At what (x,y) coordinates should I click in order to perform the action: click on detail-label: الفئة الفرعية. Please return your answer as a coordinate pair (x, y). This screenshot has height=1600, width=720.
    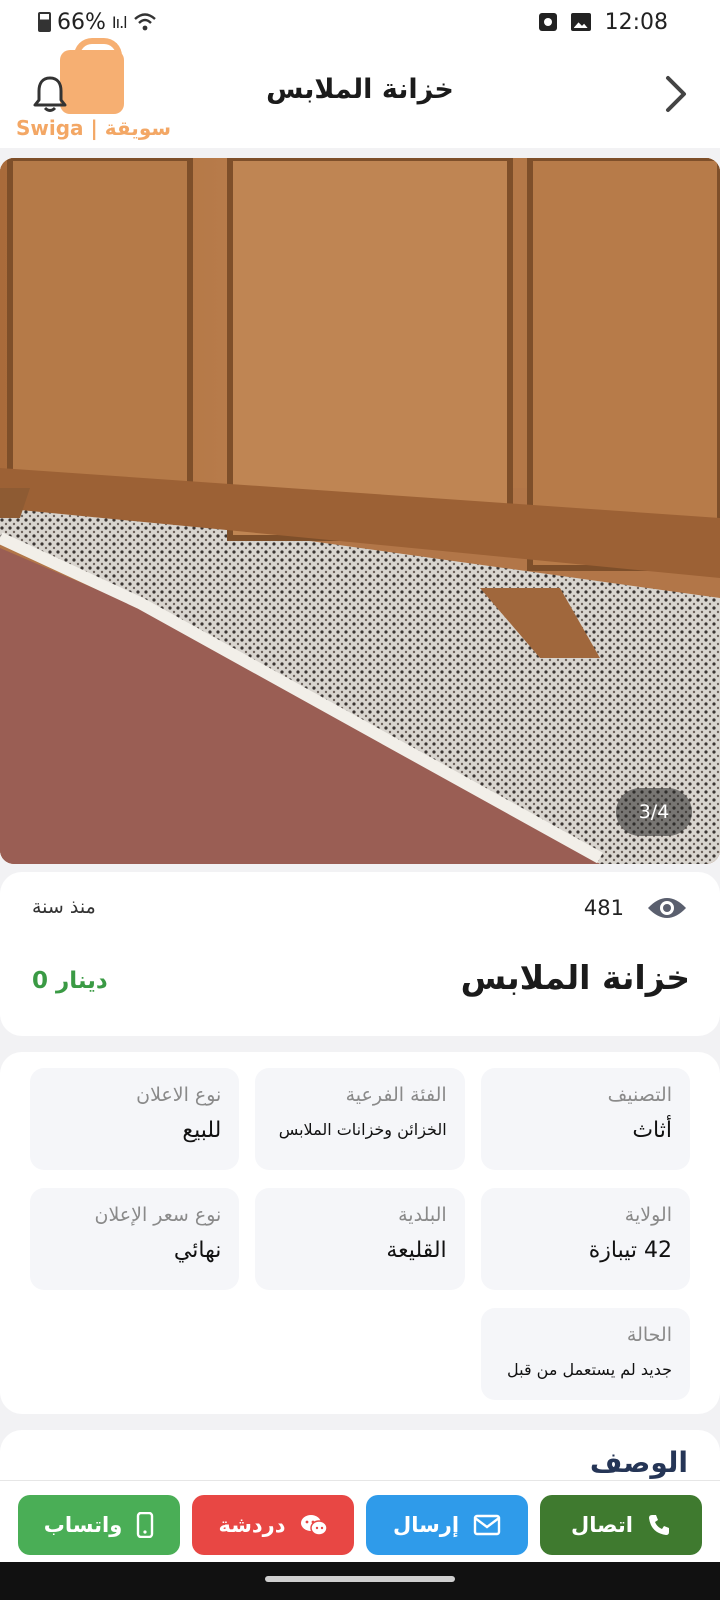
    Looking at the image, I should click on (396, 1095).